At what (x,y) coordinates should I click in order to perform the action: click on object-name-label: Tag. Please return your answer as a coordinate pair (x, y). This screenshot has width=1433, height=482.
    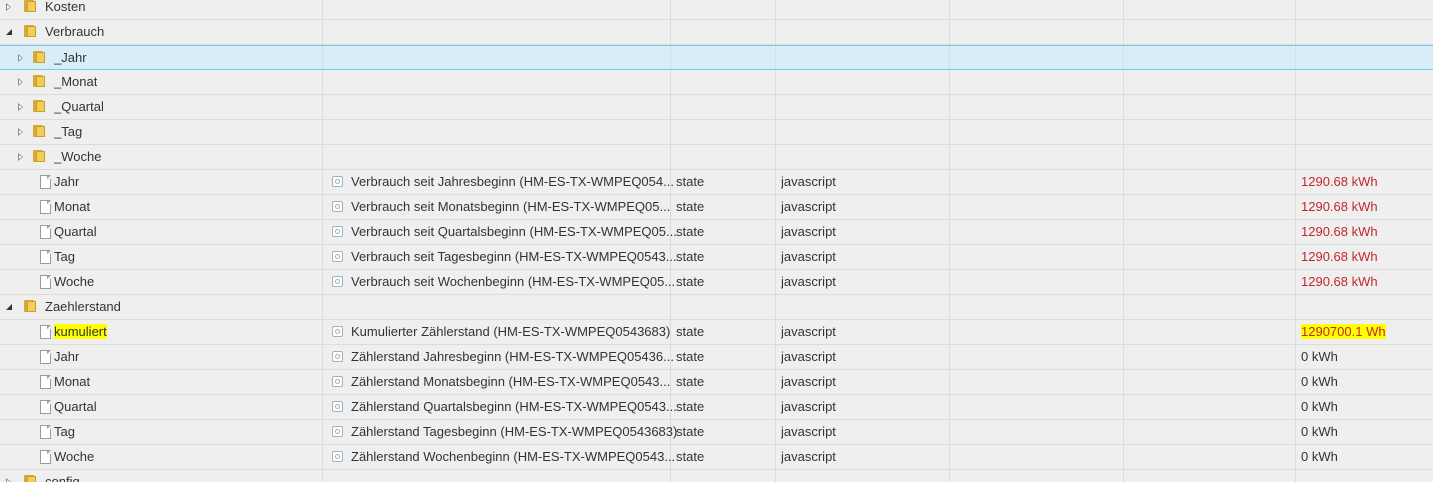
    Looking at the image, I should click on (64, 256).